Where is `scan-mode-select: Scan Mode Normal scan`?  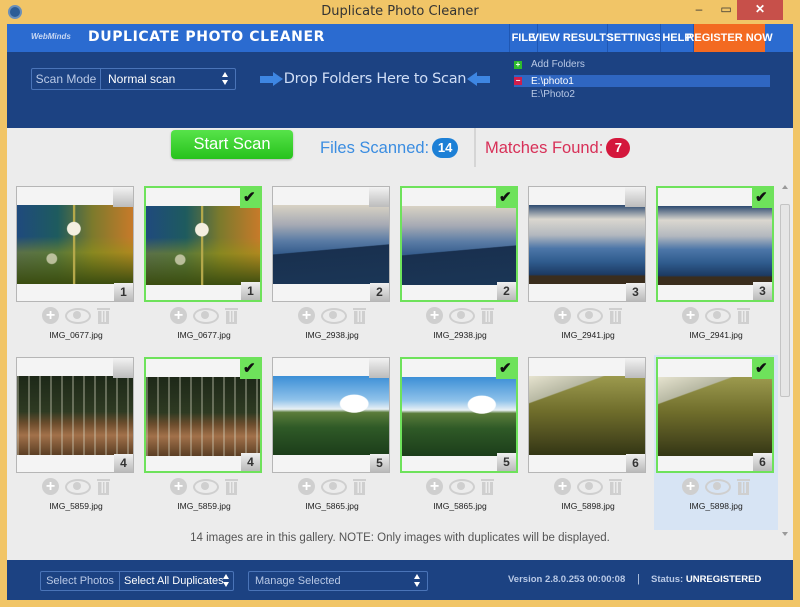
scan-mode-select: Scan Mode Normal scan is located at coordinates (133, 79).